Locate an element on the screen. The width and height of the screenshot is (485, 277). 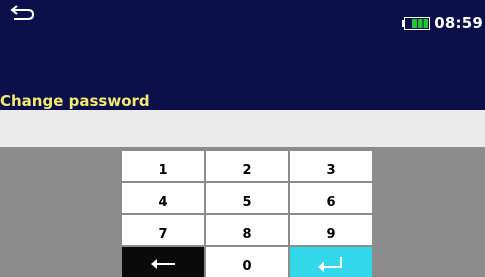
key-7: 7 is located at coordinates (163, 230).